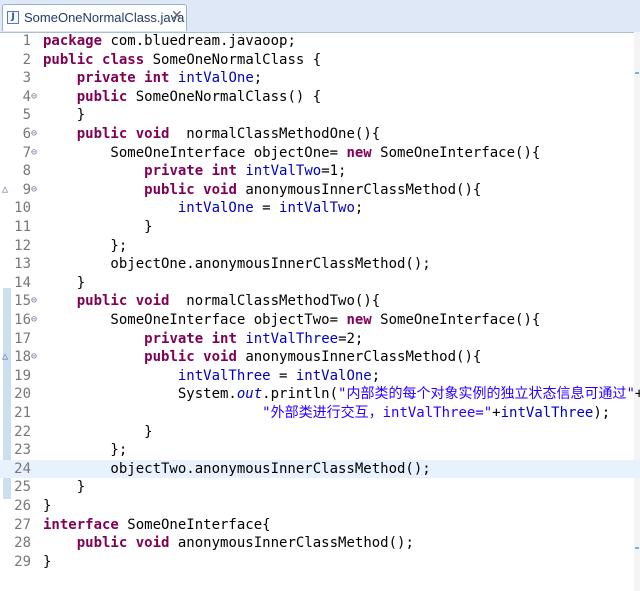 The height and width of the screenshot is (591, 640). I want to click on code-token: ;, so click(359, 208).